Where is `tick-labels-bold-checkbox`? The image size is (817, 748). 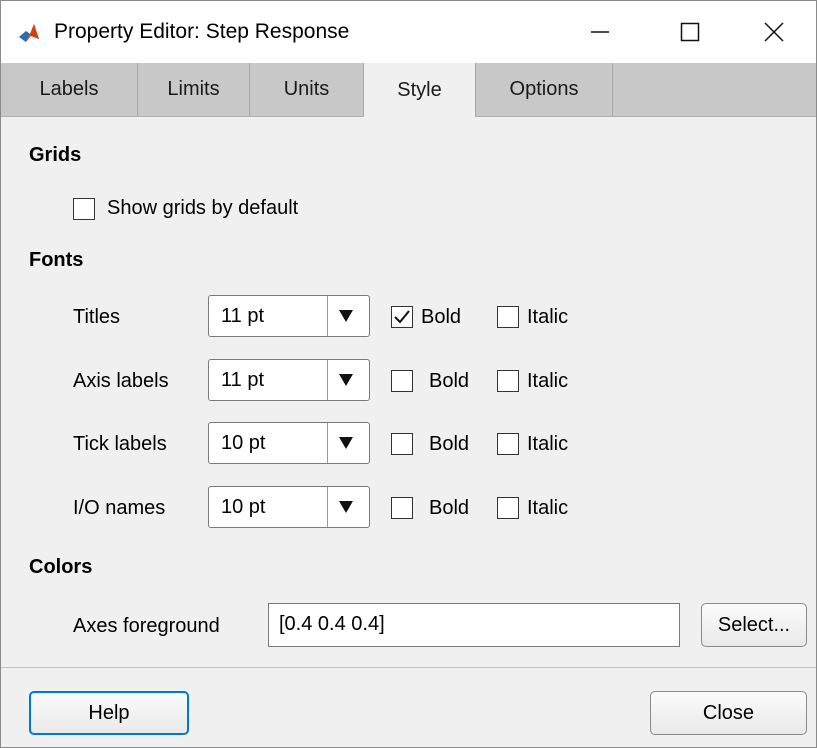 tick-labels-bold-checkbox is located at coordinates (402, 444).